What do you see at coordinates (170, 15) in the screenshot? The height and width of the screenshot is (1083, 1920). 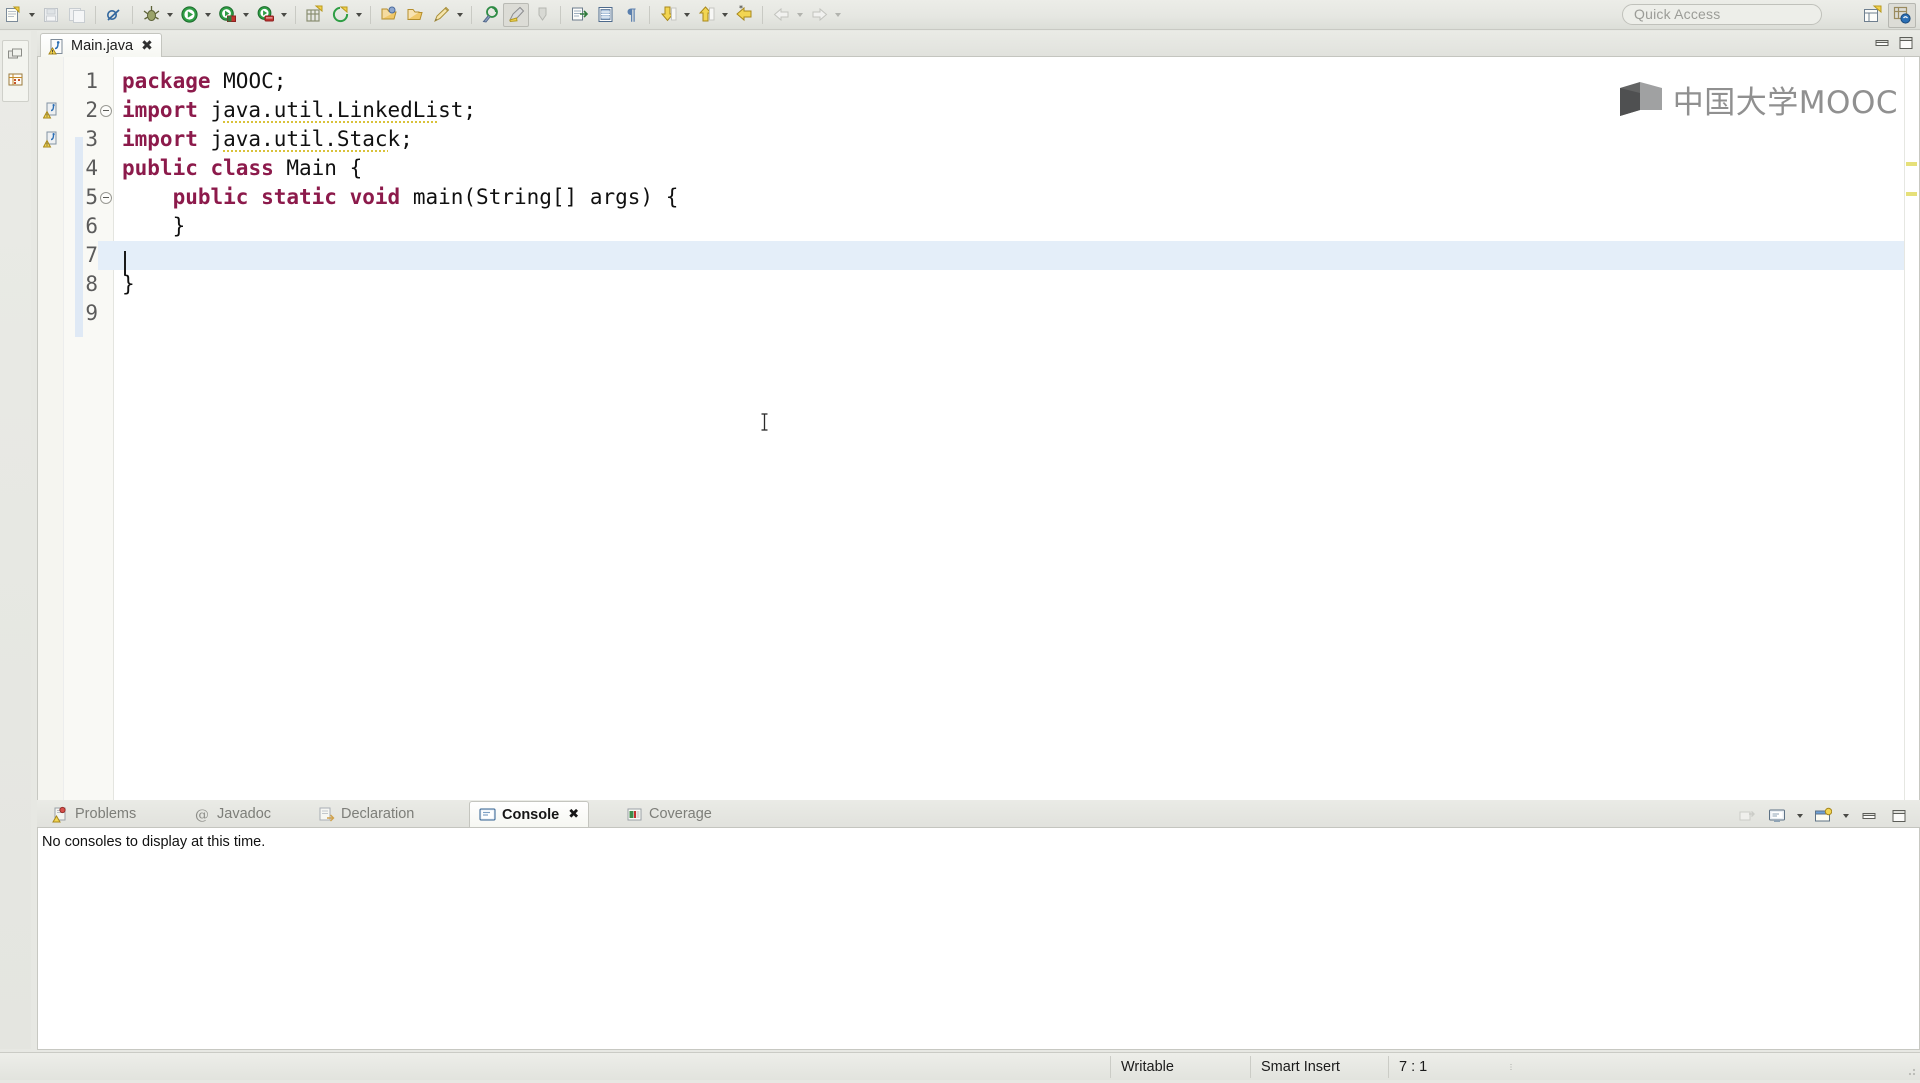 I see `debug-dropdown` at bounding box center [170, 15].